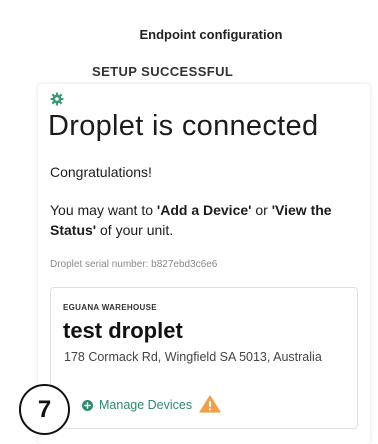  What do you see at coordinates (110, 307) in the screenshot?
I see `site-name: EGUANA WAREHOUSE` at bounding box center [110, 307].